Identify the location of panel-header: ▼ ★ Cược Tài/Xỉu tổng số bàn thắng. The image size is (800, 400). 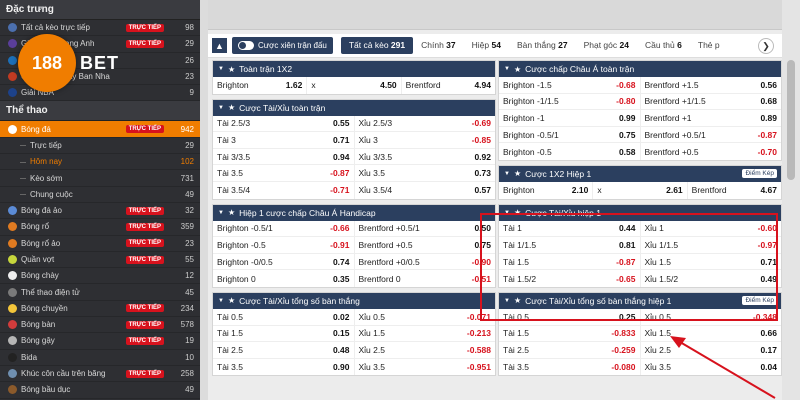
(354, 300).